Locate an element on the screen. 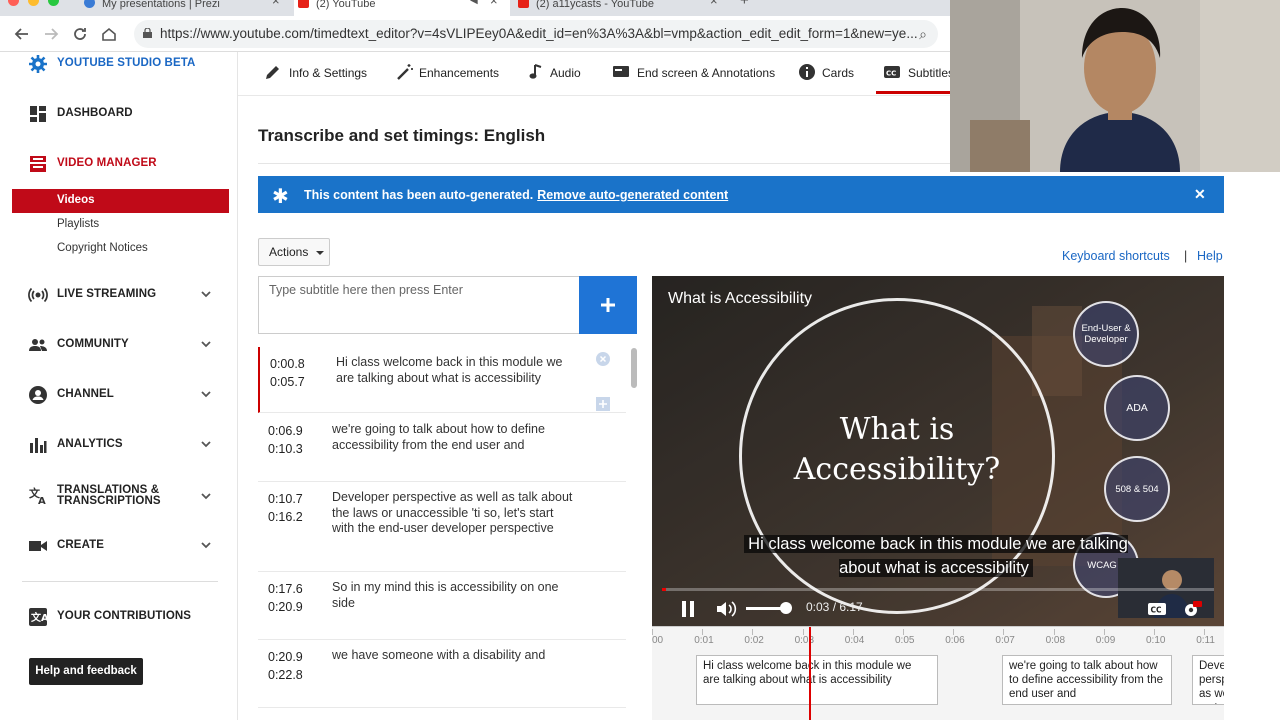 This screenshot has height=720, width=1280. sidebar-item-create: CREATE is located at coordinates (119, 546).